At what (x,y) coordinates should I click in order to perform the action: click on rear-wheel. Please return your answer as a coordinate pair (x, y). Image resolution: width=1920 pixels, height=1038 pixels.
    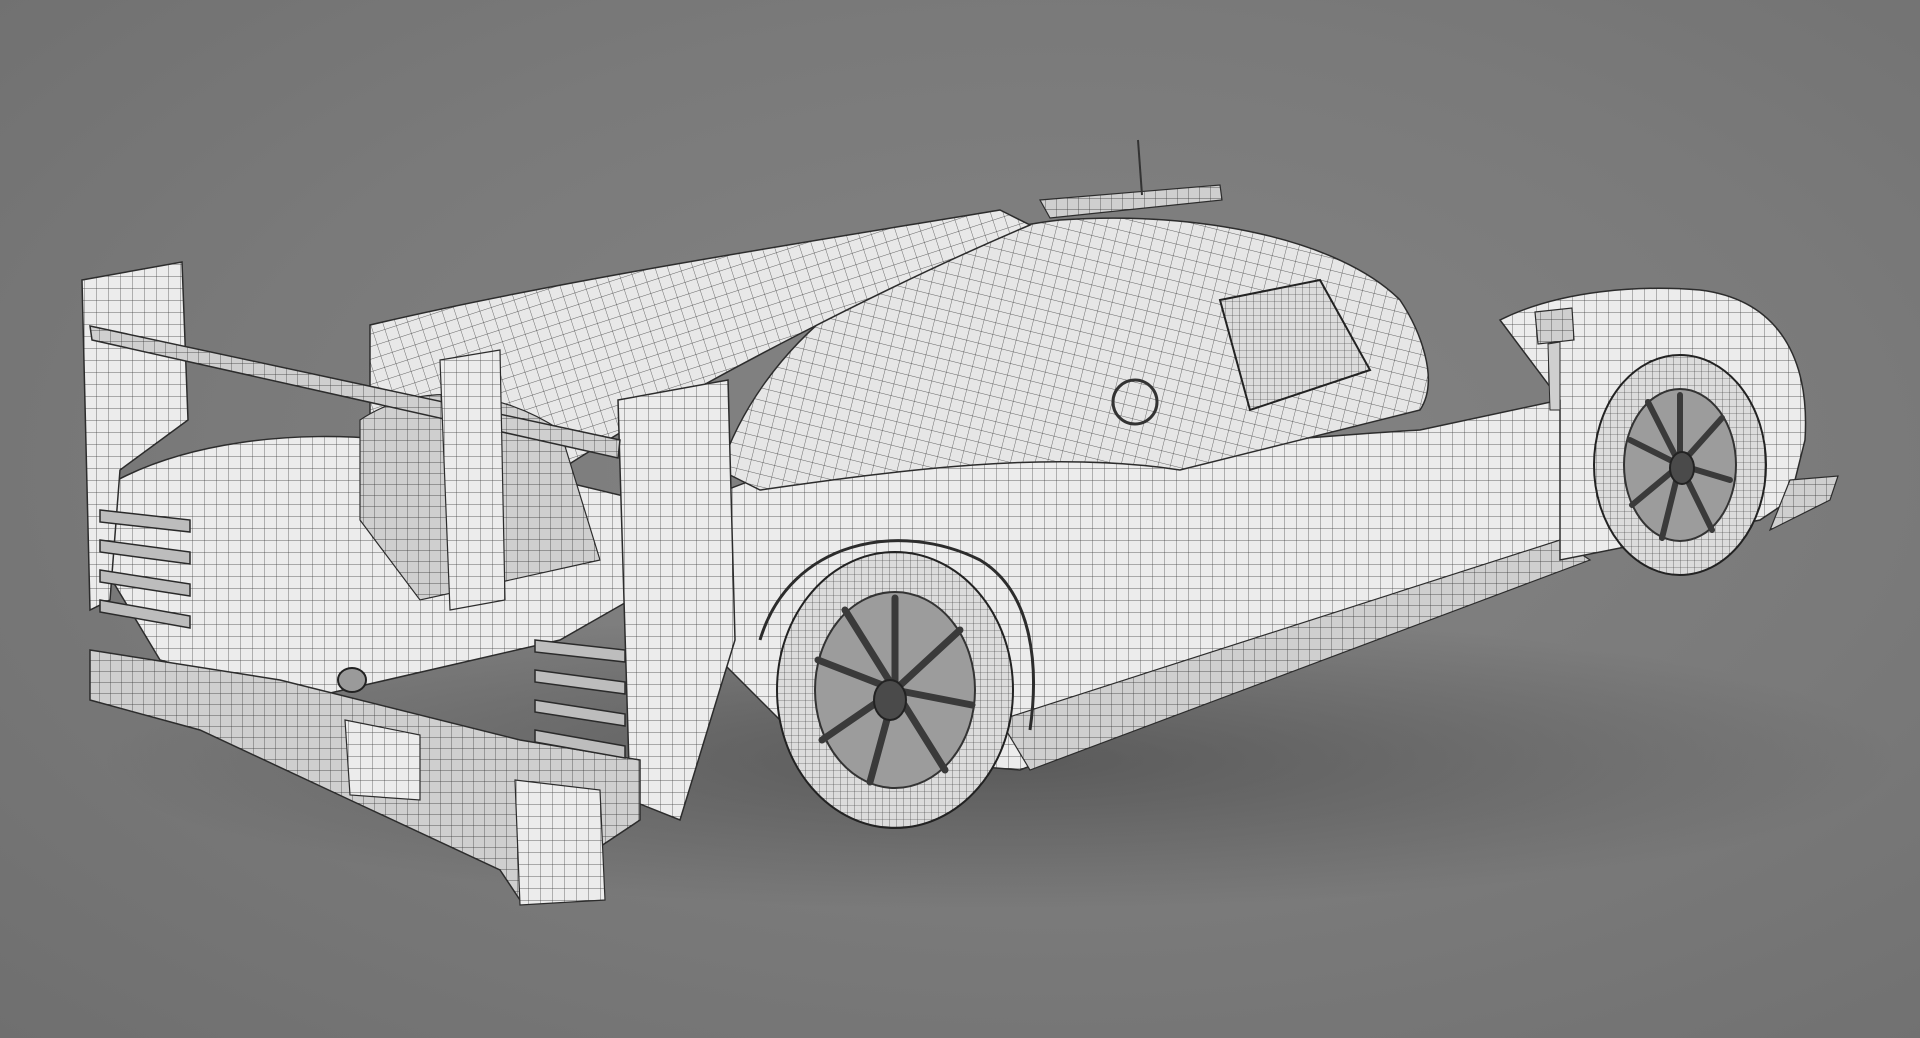
    Looking at the image, I should click on (895, 690).